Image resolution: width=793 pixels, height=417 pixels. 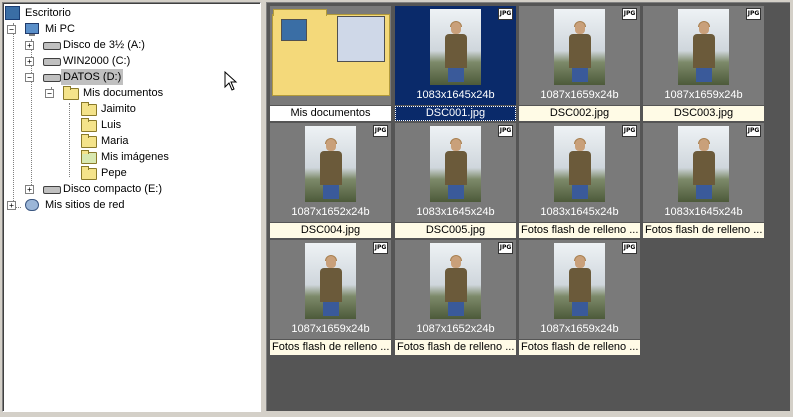 I want to click on tree-item-label: Mis imágenes, so click(x=135, y=157).